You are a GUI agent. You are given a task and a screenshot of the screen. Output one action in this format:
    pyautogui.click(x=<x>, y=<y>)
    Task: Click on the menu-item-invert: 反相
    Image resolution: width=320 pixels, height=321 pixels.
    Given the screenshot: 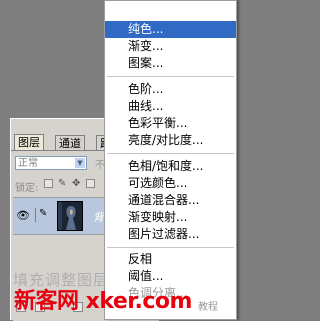 What is the action you would take?
    pyautogui.click(x=170, y=259)
    